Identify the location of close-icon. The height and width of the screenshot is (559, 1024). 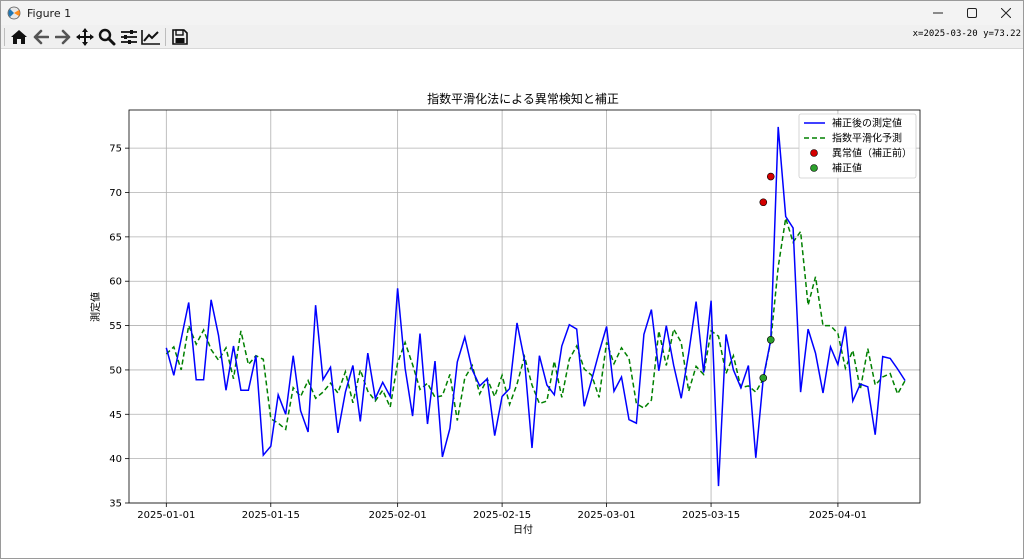
(1006, 13).